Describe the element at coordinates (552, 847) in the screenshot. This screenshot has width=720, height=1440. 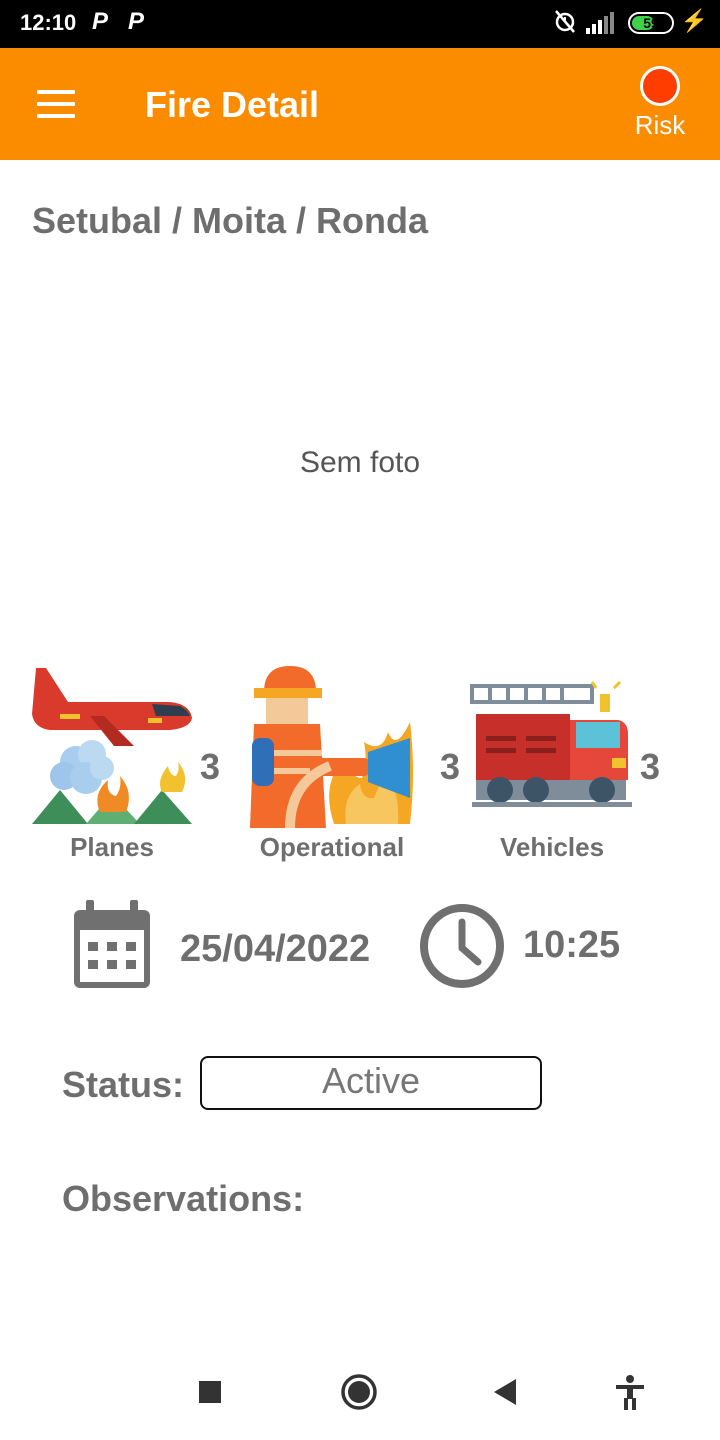
I see `vehicles-label: Vehicles` at that location.